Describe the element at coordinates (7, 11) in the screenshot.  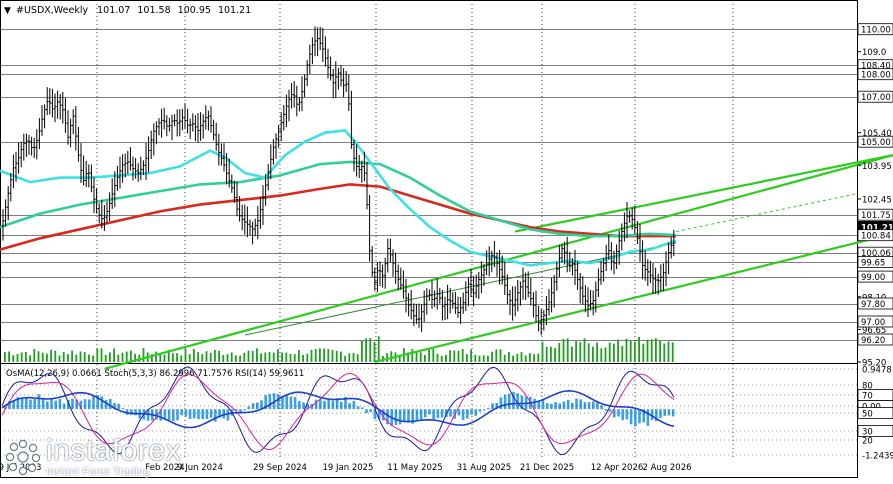
I see `symbol-arrow-icon: ▼` at that location.